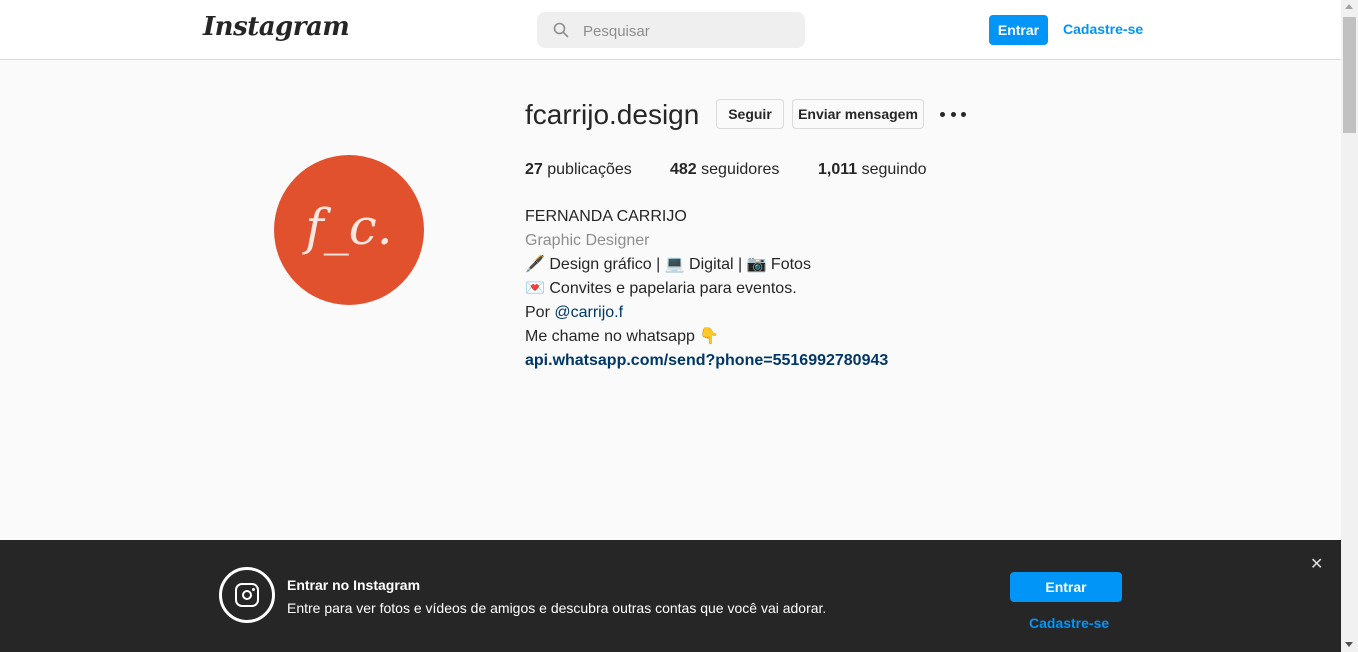 This screenshot has height=652, width=1358. I want to click on following-stat: 1,011 seguindo, so click(872, 170).